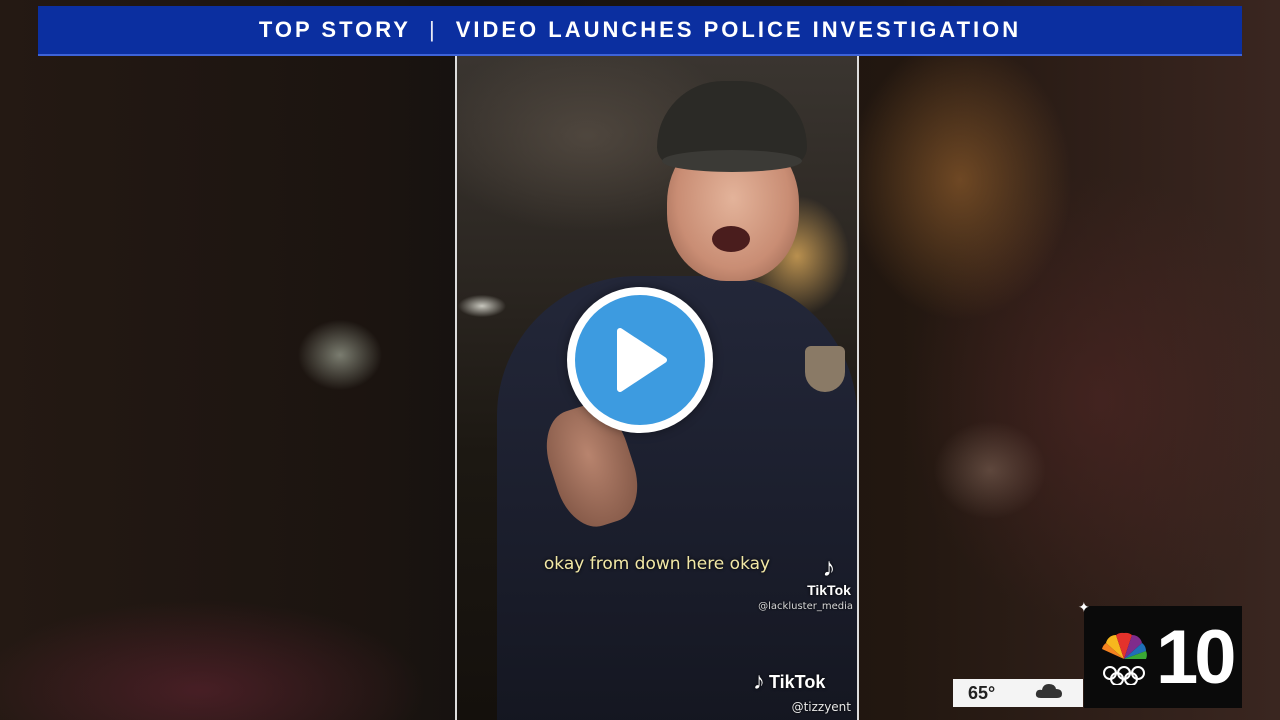  I want to click on banner-label: TOP STORY, so click(334, 29).